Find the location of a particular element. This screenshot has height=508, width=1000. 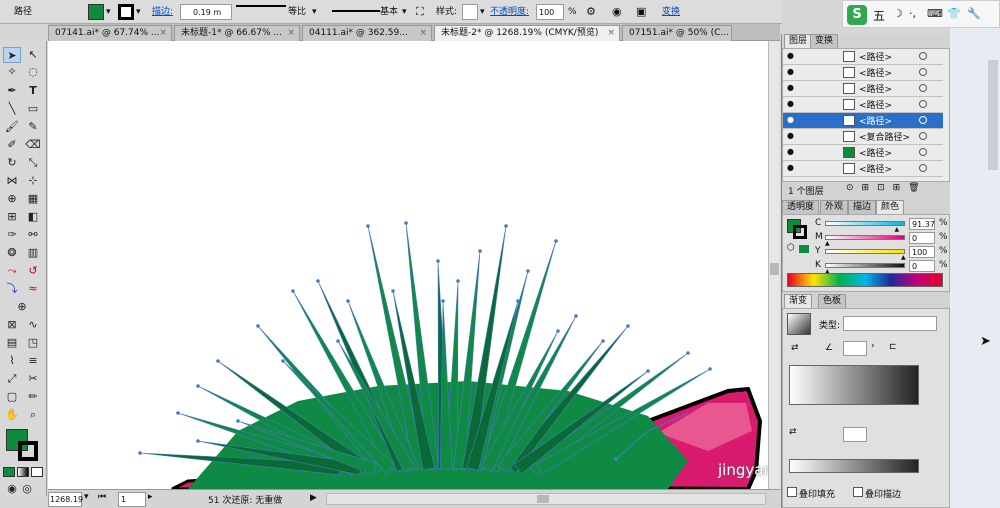

moon-icon: ☽ is located at coordinates (898, 13).